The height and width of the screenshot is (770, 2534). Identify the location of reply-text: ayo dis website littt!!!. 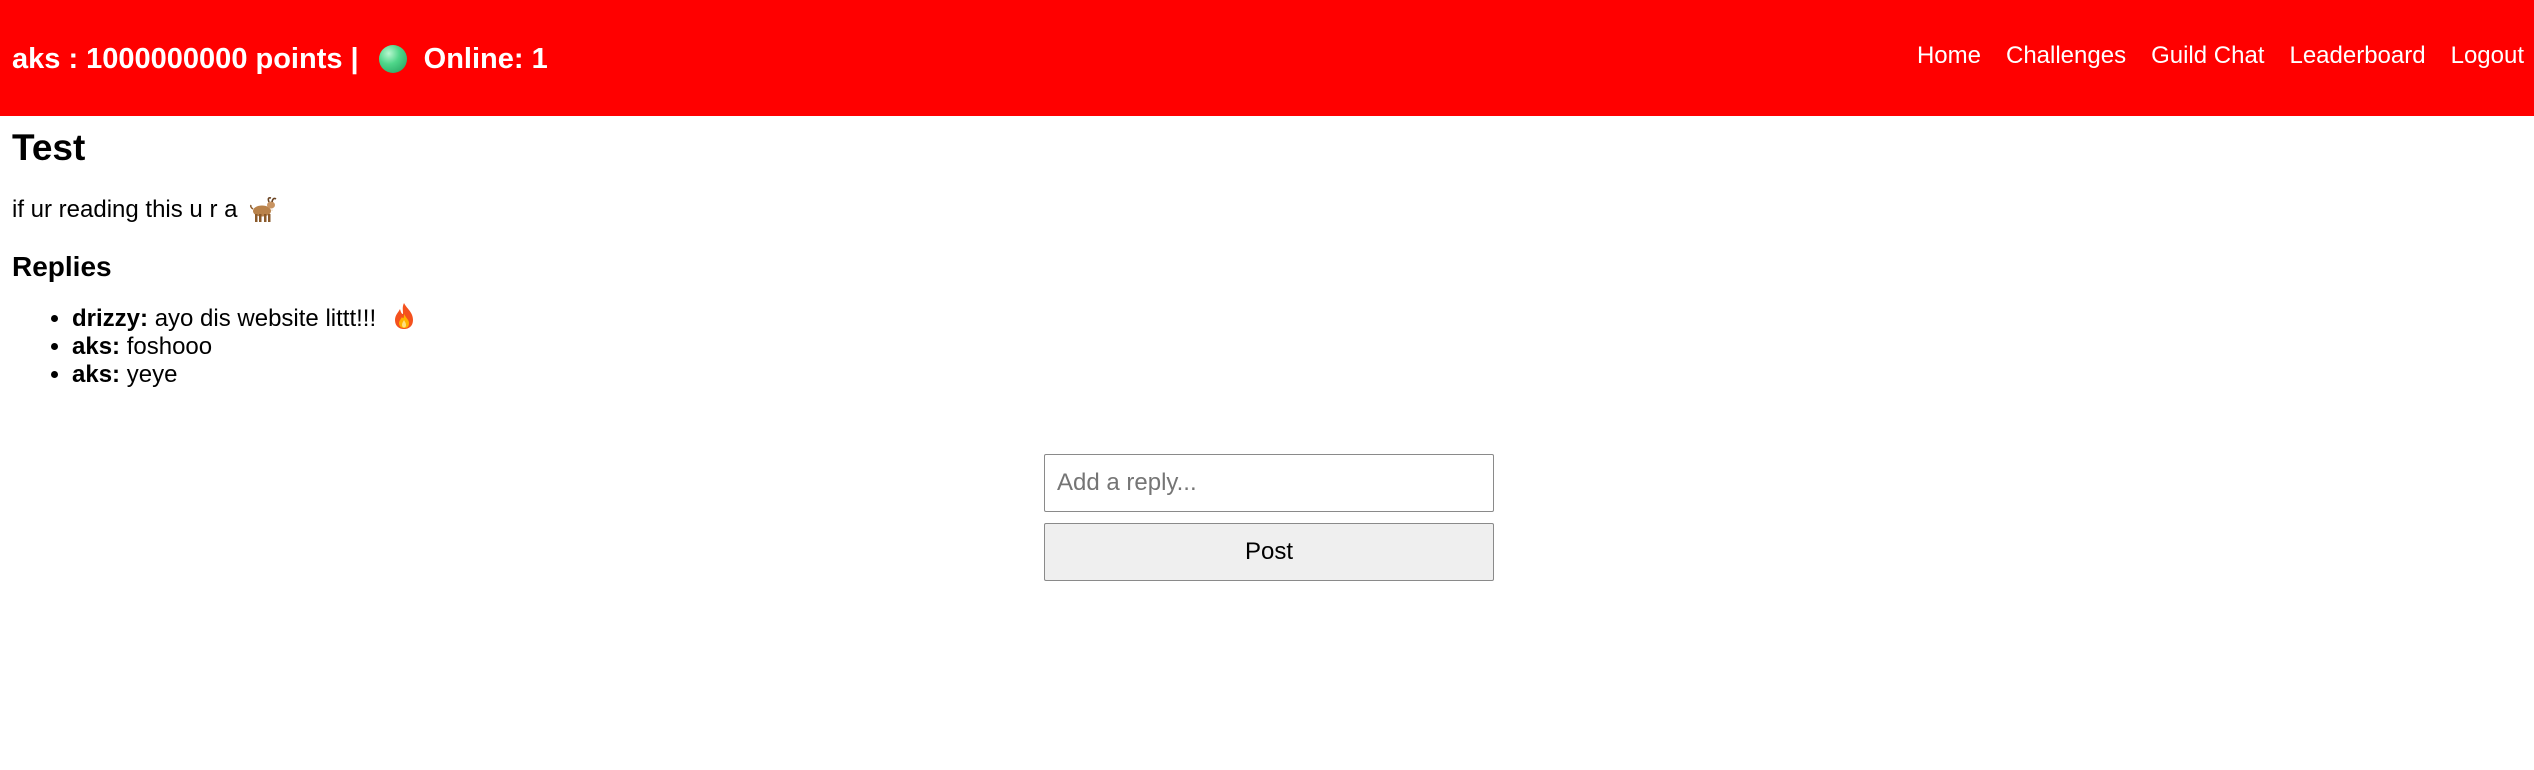
(265, 318).